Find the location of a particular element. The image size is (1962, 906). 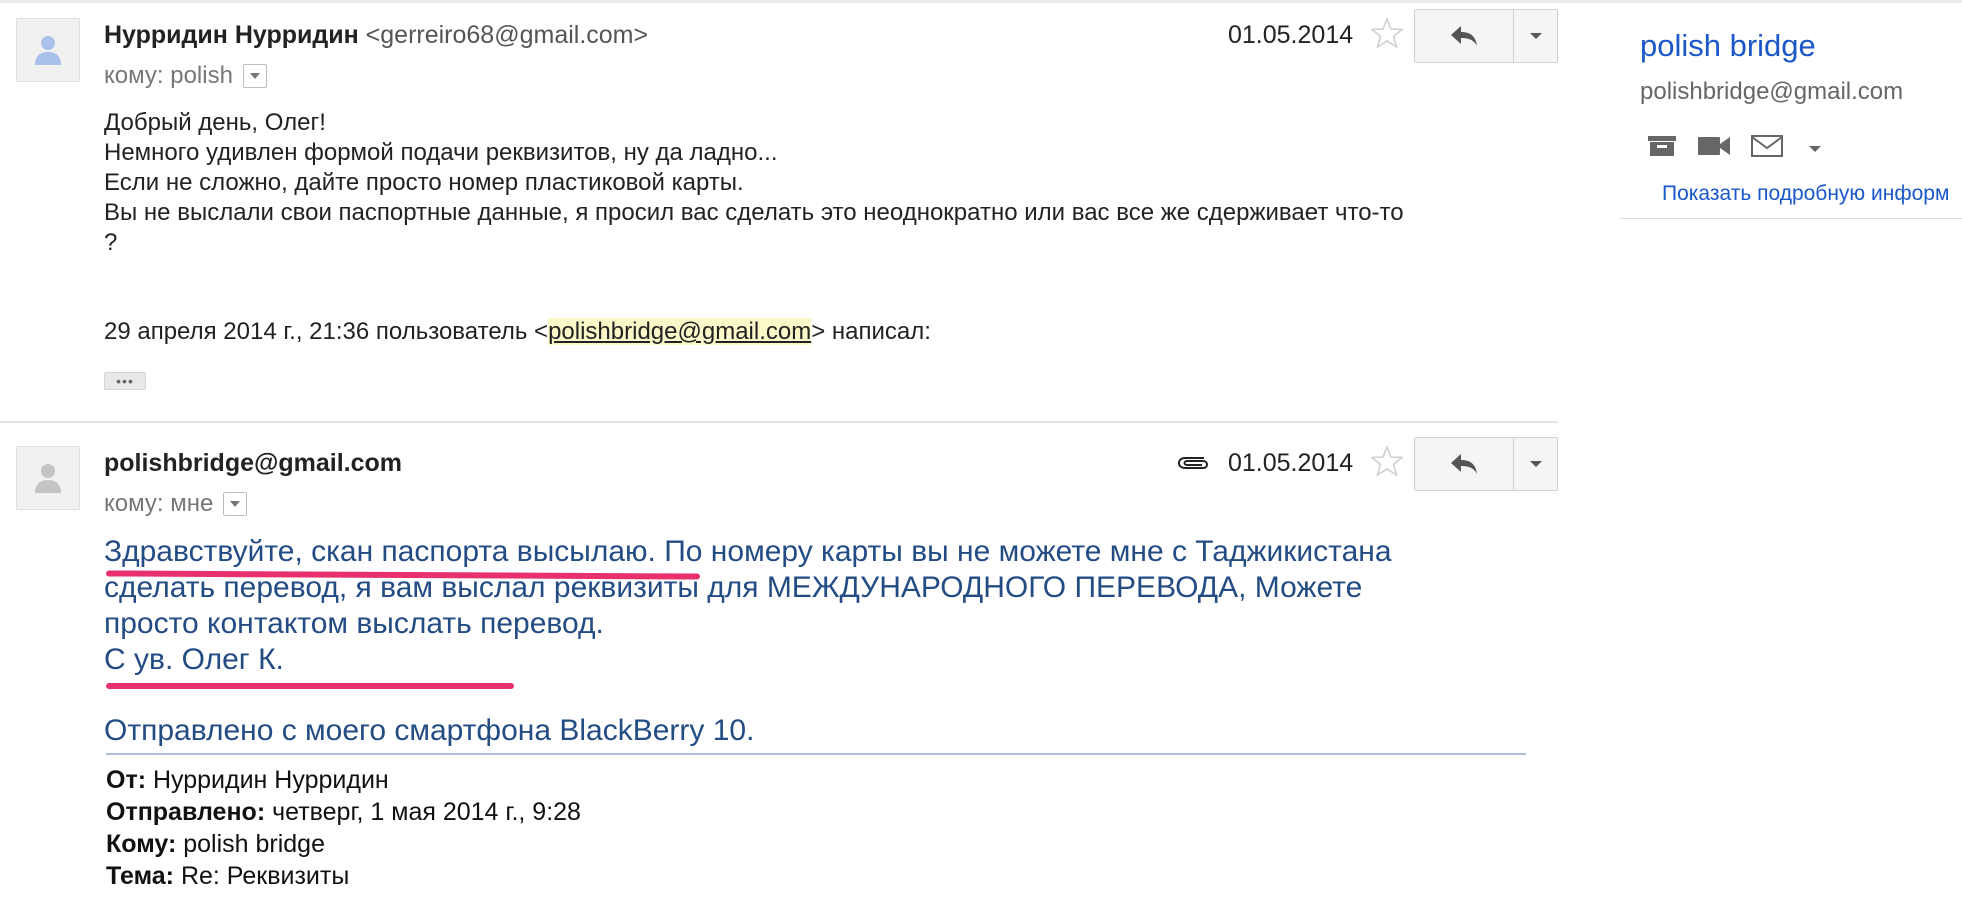

body-line: ? is located at coordinates (111, 242).